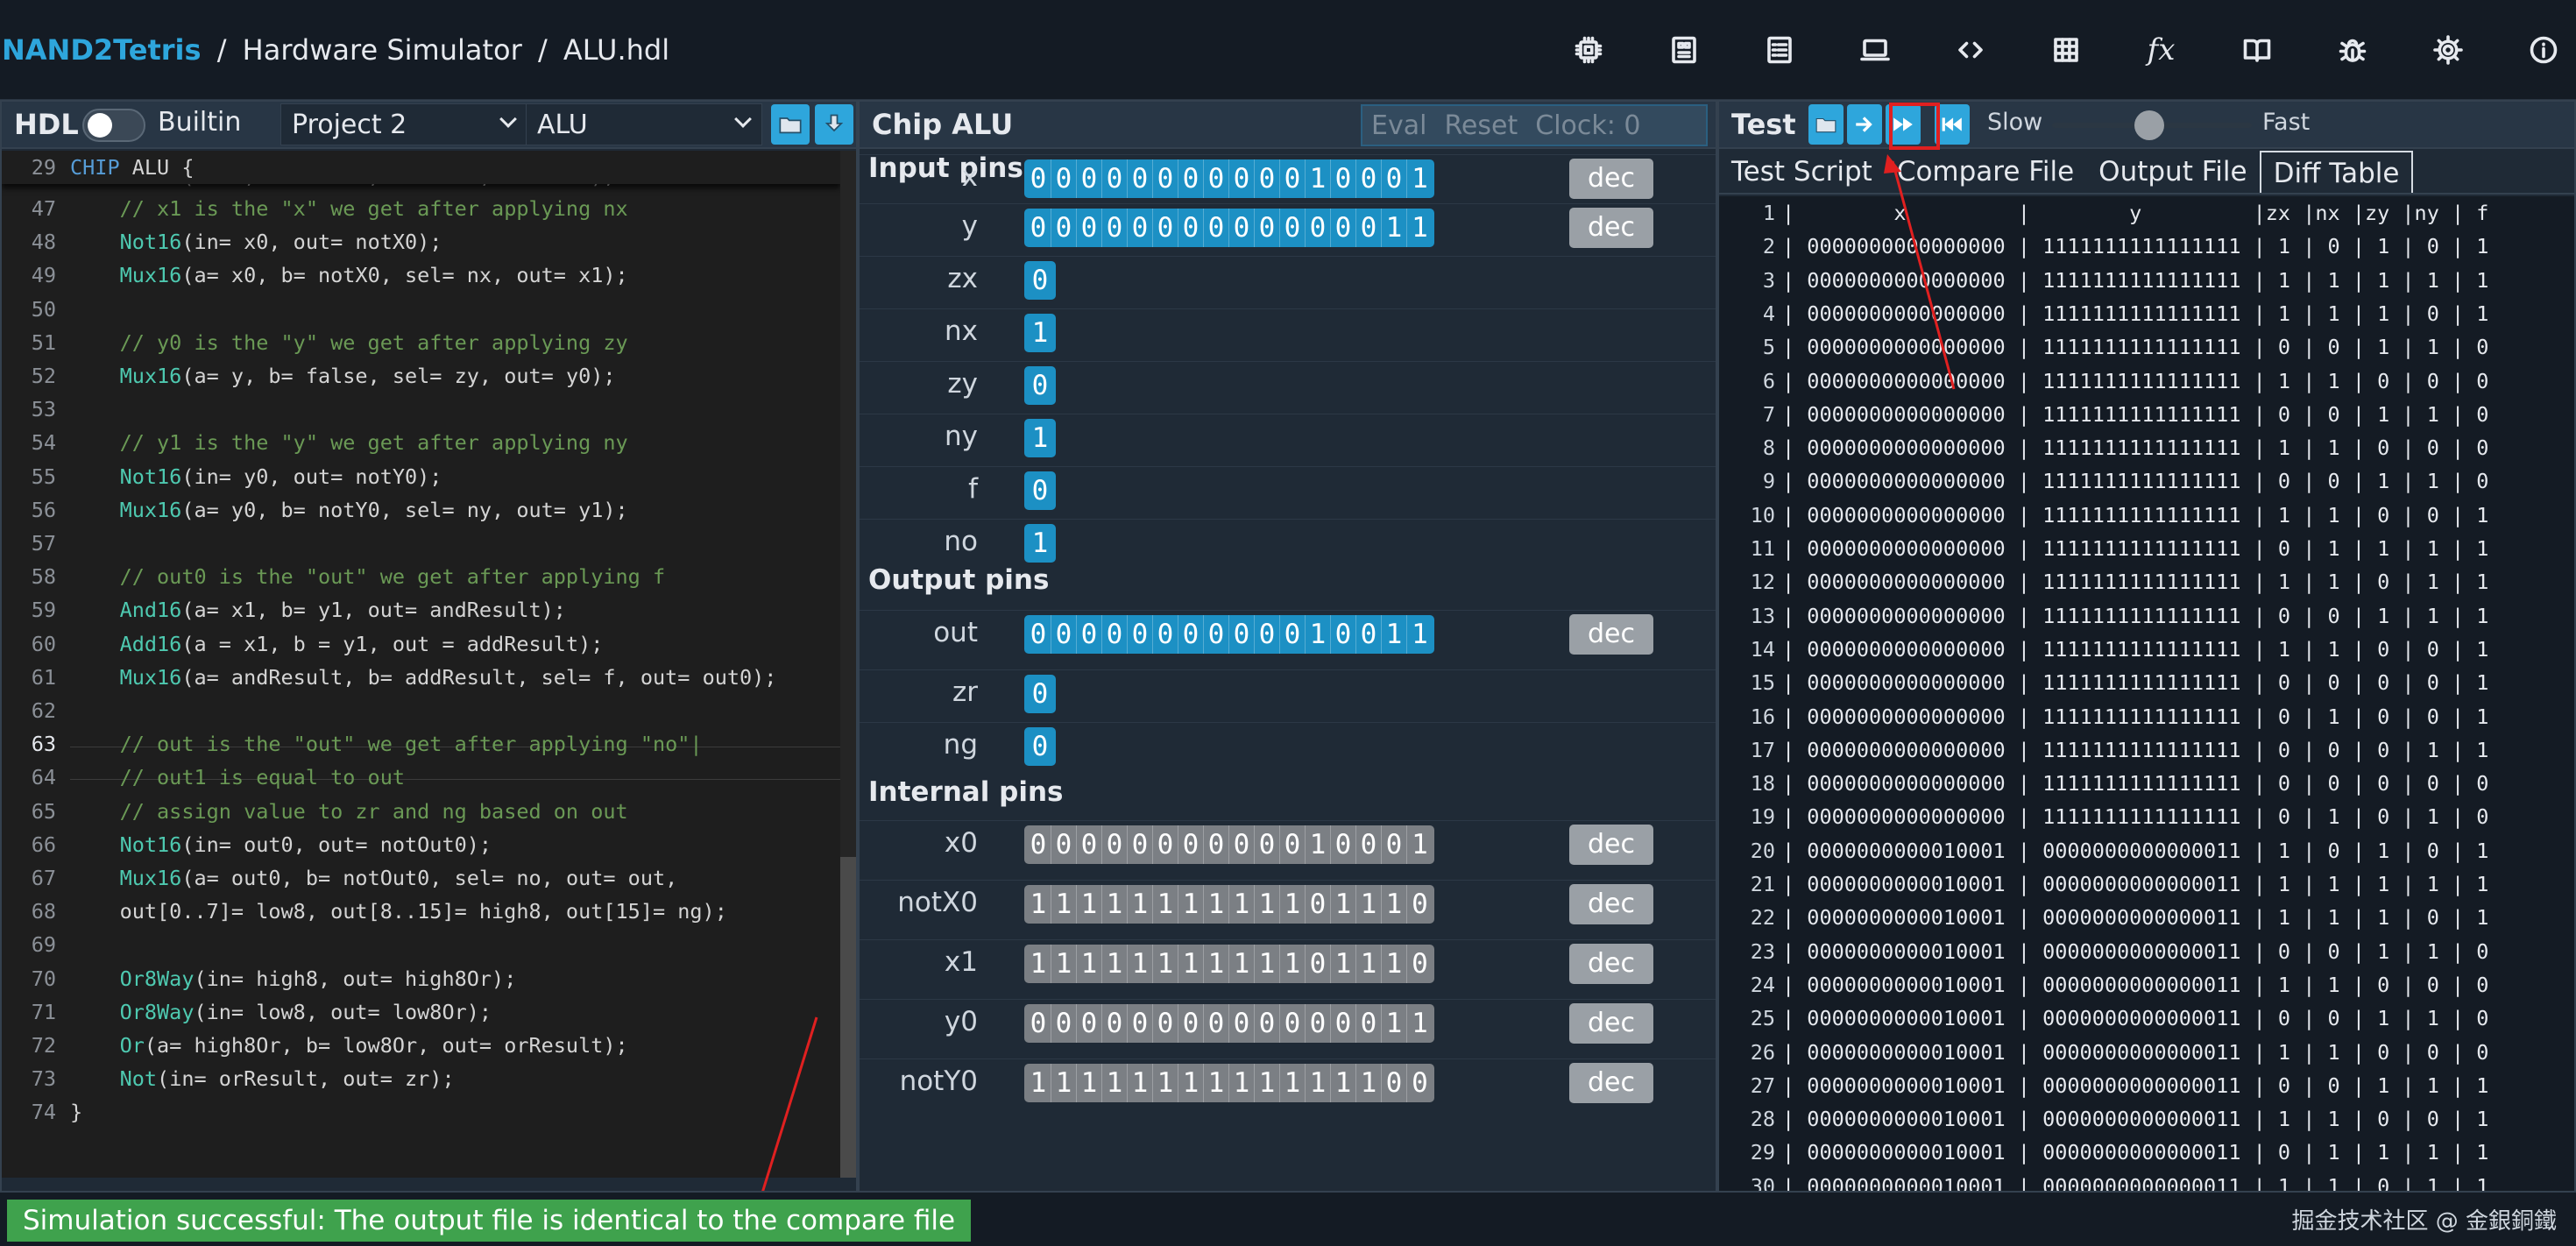 The image size is (2576, 1246). What do you see at coordinates (403, 124) in the screenshot?
I see `project-select: Project 2` at bounding box center [403, 124].